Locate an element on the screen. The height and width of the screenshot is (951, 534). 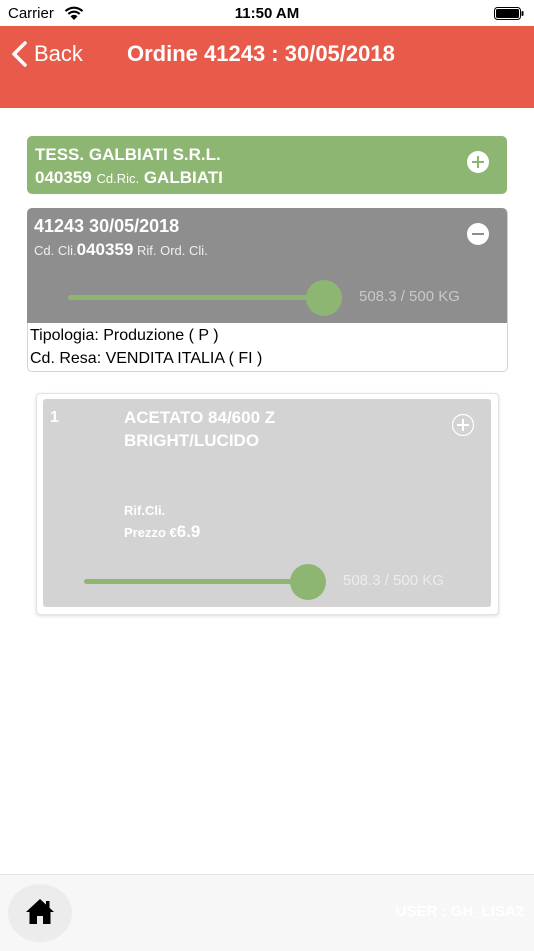
order-rif-label: Rif. Ord. Cli. is located at coordinates (172, 250).